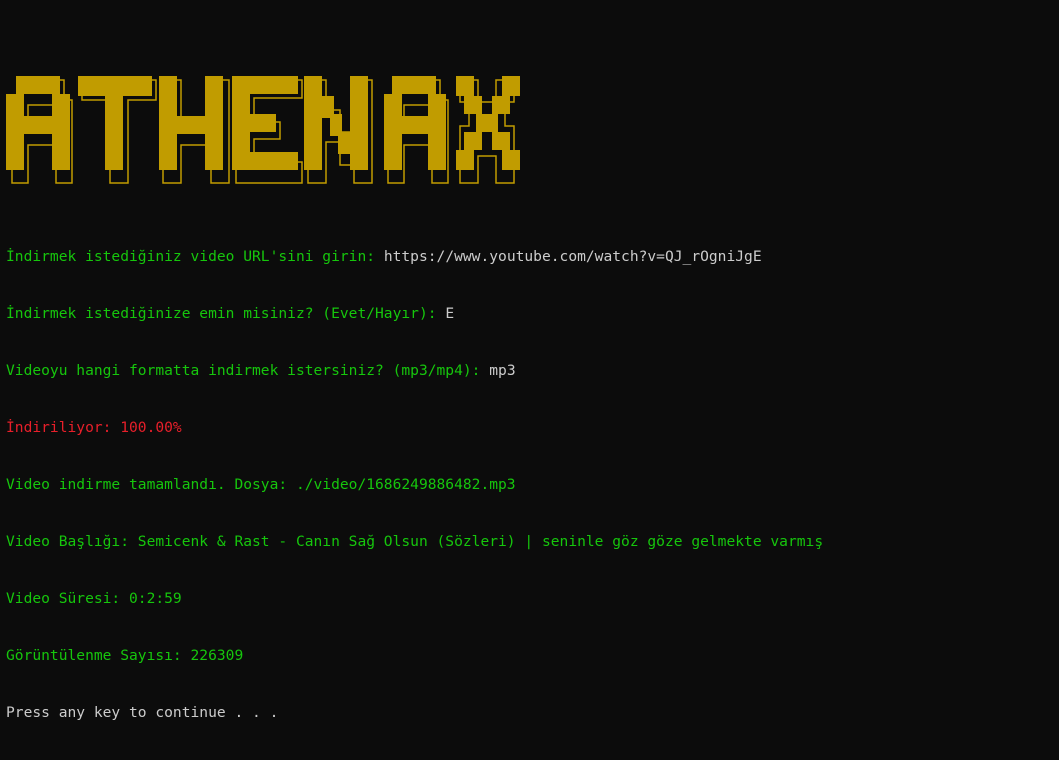  Describe the element at coordinates (502, 370) in the screenshot. I see `format-input-value: mp3` at that location.